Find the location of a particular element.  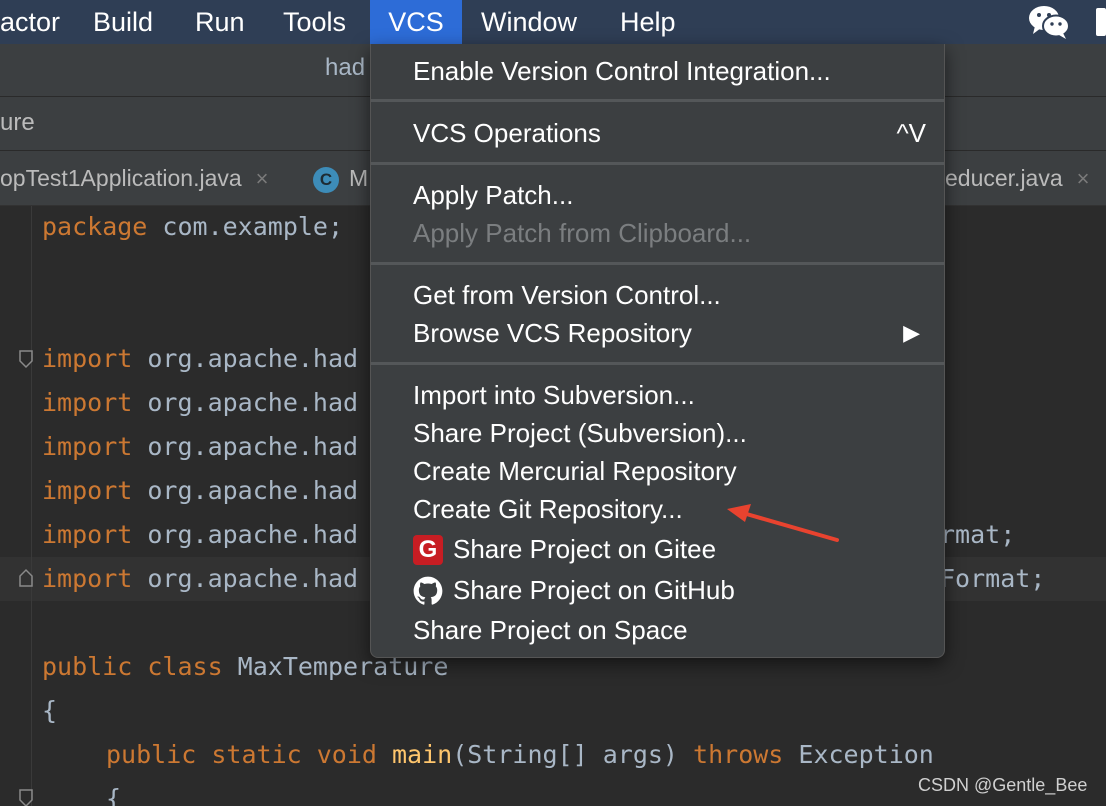

menu-item-share-on-github: Share Project on GitHub is located at coordinates (594, 590).